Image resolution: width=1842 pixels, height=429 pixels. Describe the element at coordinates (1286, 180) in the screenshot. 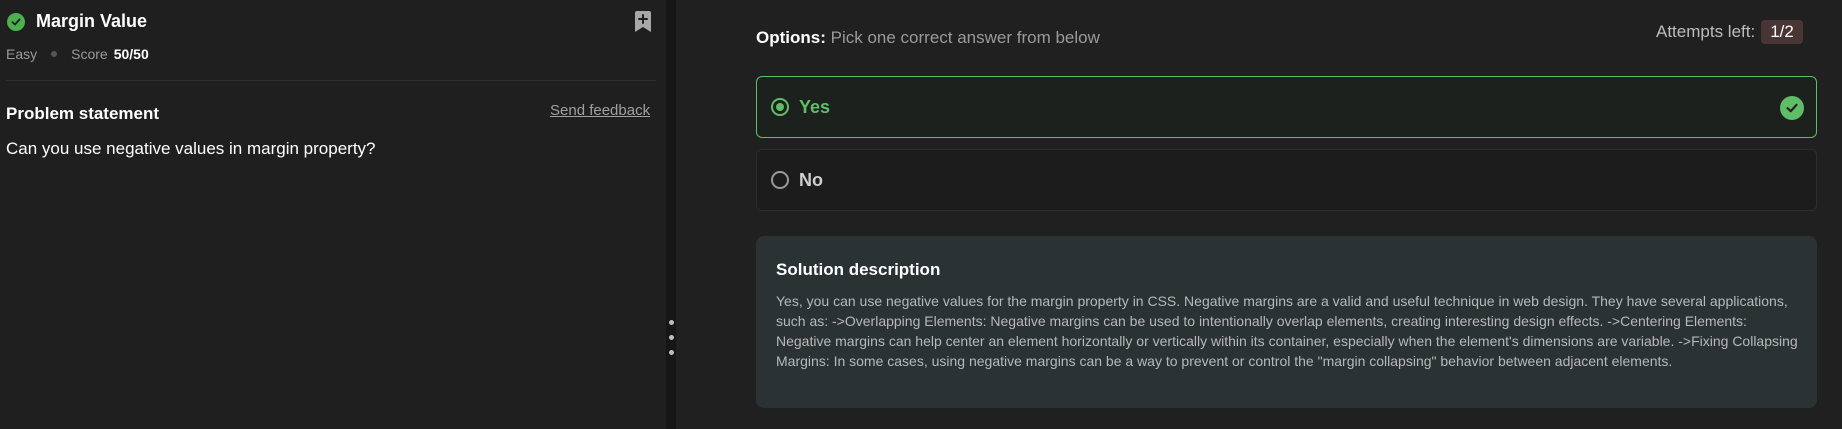

I see `option-no: No` at that location.